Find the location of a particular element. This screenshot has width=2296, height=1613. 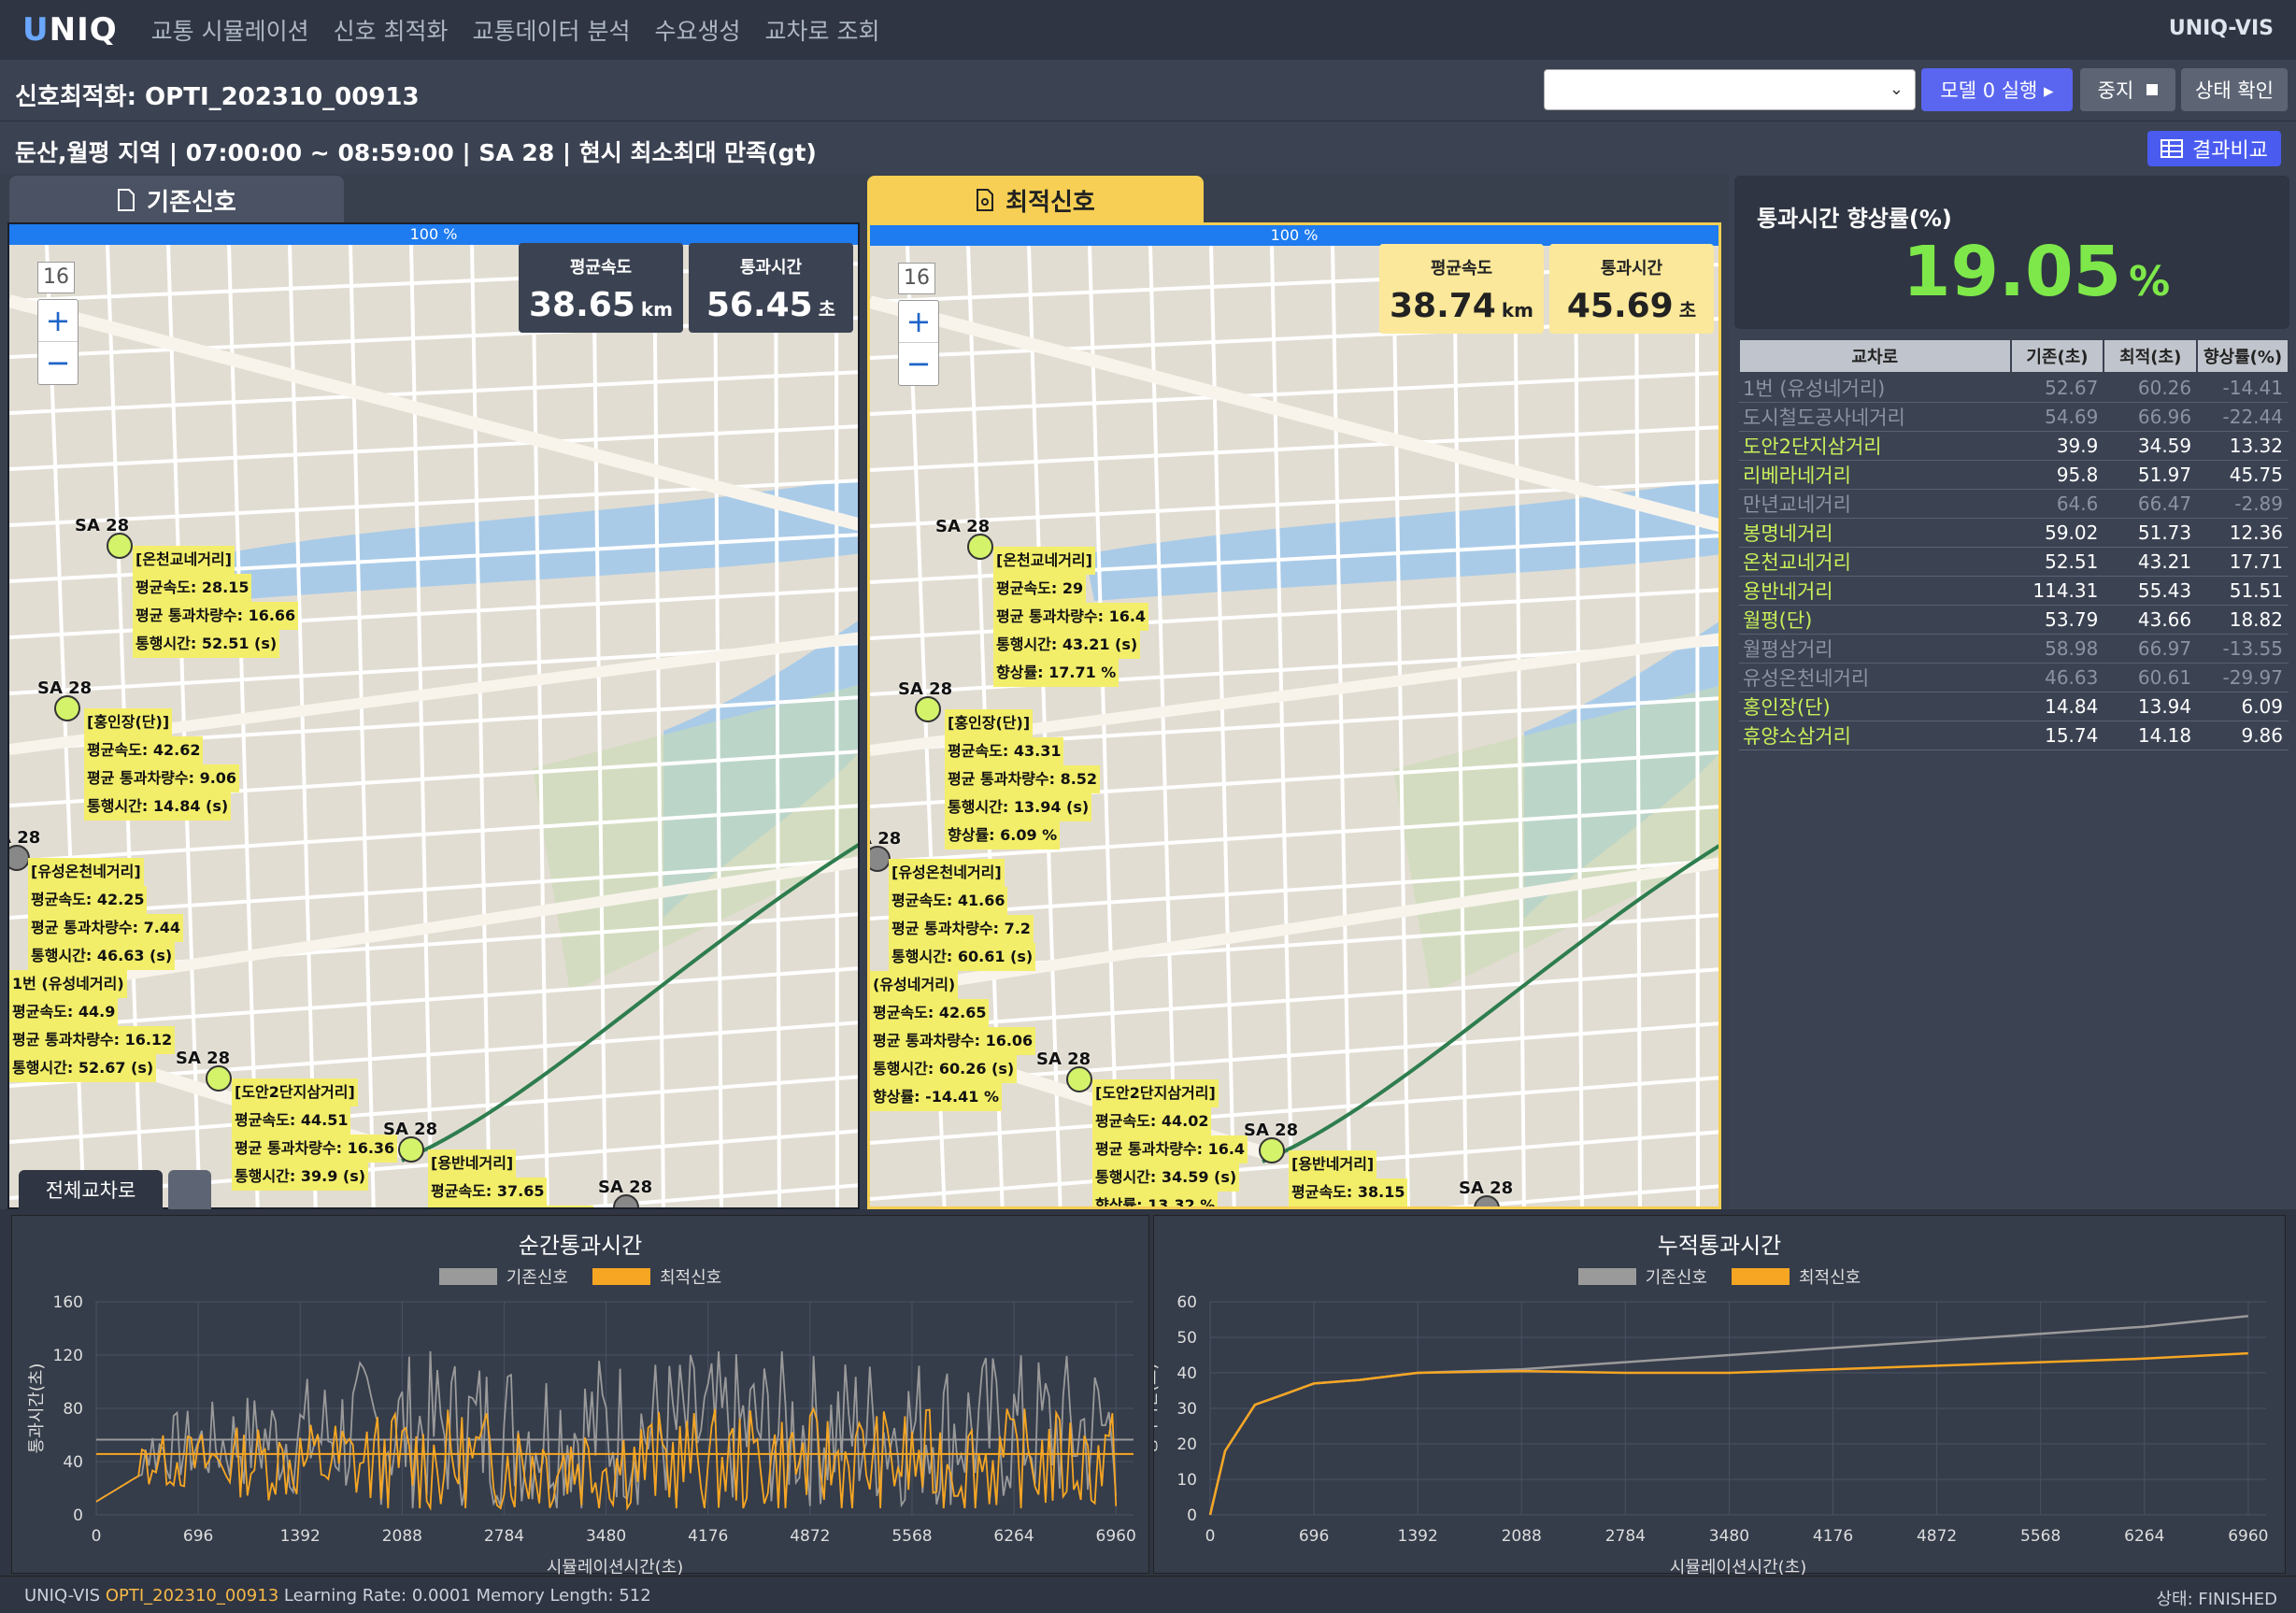

table-row: 온천교네거리 52.51 43.21 17.71 is located at coordinates (2014, 562).